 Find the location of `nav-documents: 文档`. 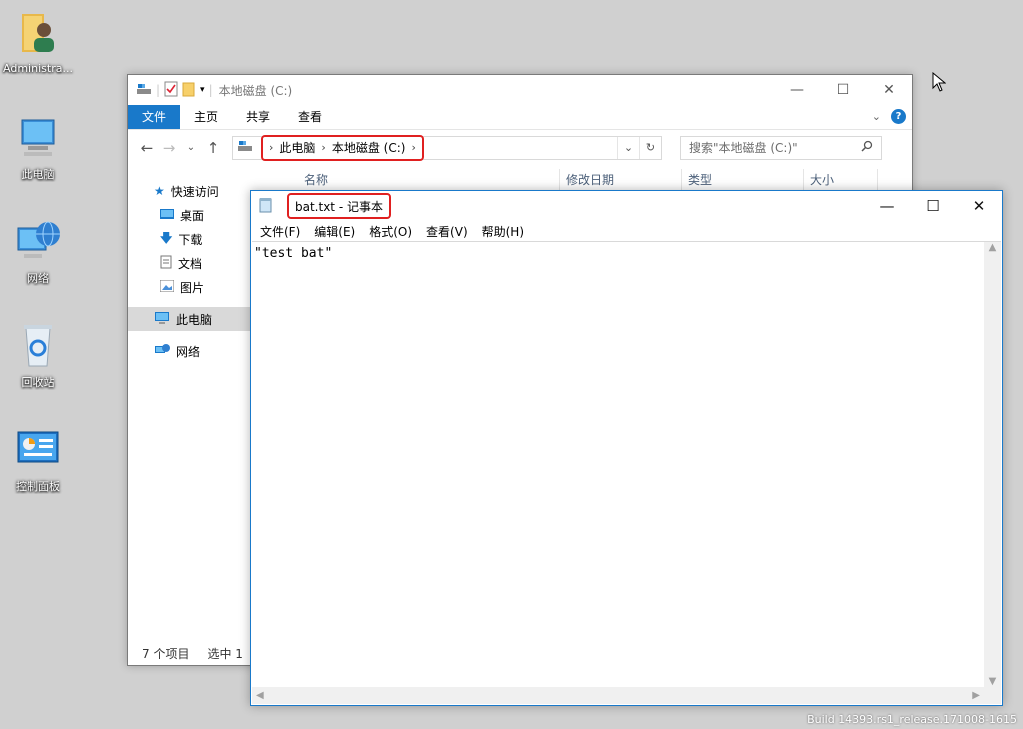

nav-documents: 文档 is located at coordinates (189, 263).